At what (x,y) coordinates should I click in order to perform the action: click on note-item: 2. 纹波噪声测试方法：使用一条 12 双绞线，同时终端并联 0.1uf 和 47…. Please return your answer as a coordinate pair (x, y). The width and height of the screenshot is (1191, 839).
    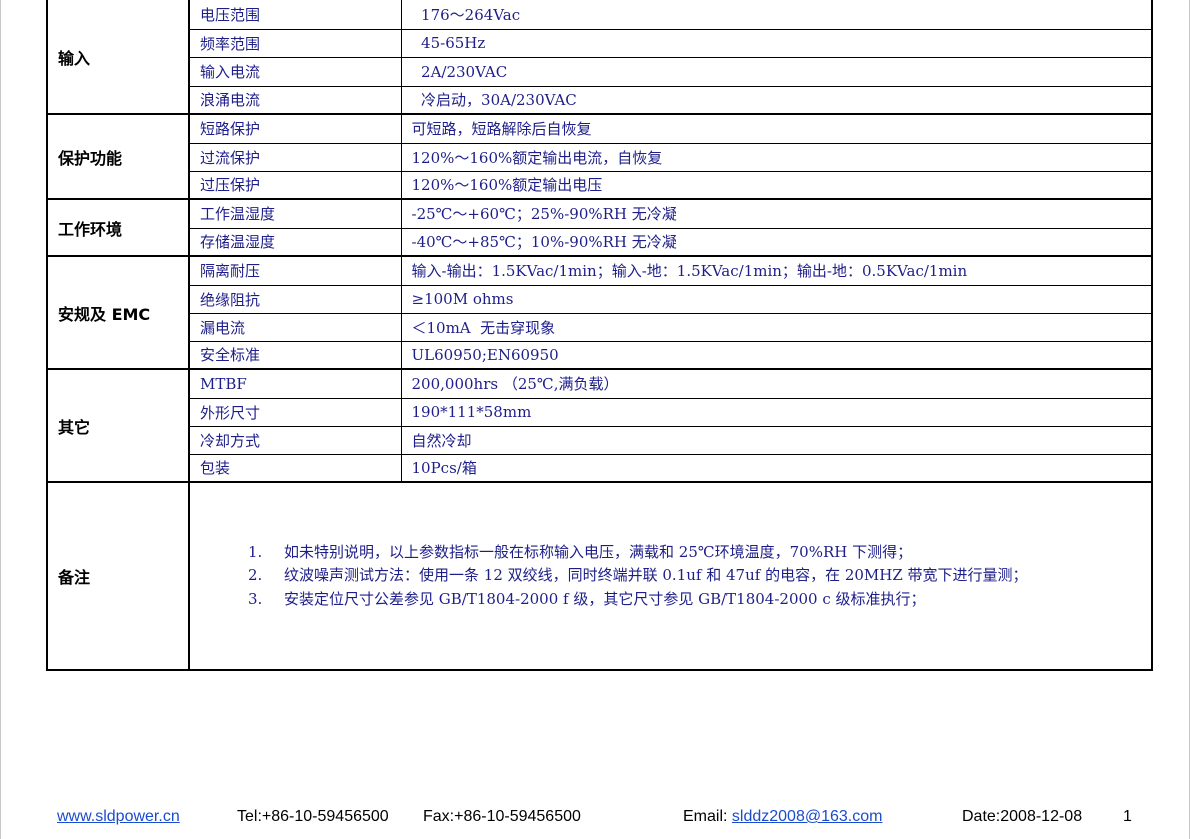
    Looking at the image, I should click on (699, 576).